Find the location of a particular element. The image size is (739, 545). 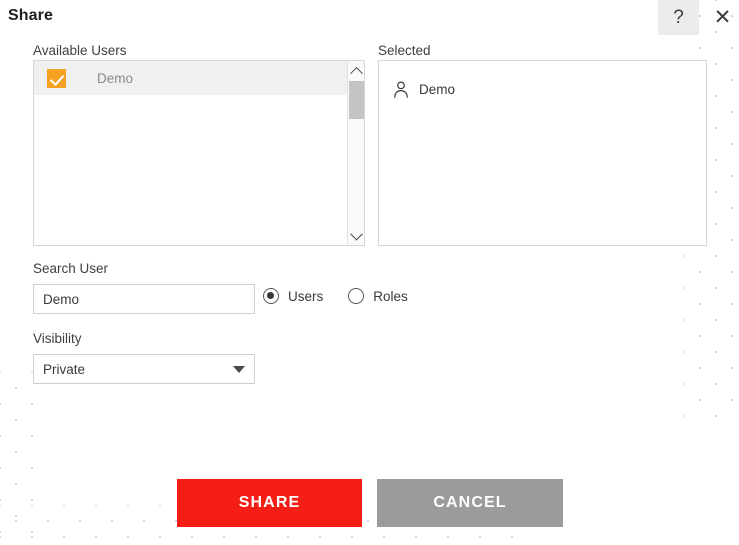

share-button: SHARE is located at coordinates (269, 503).